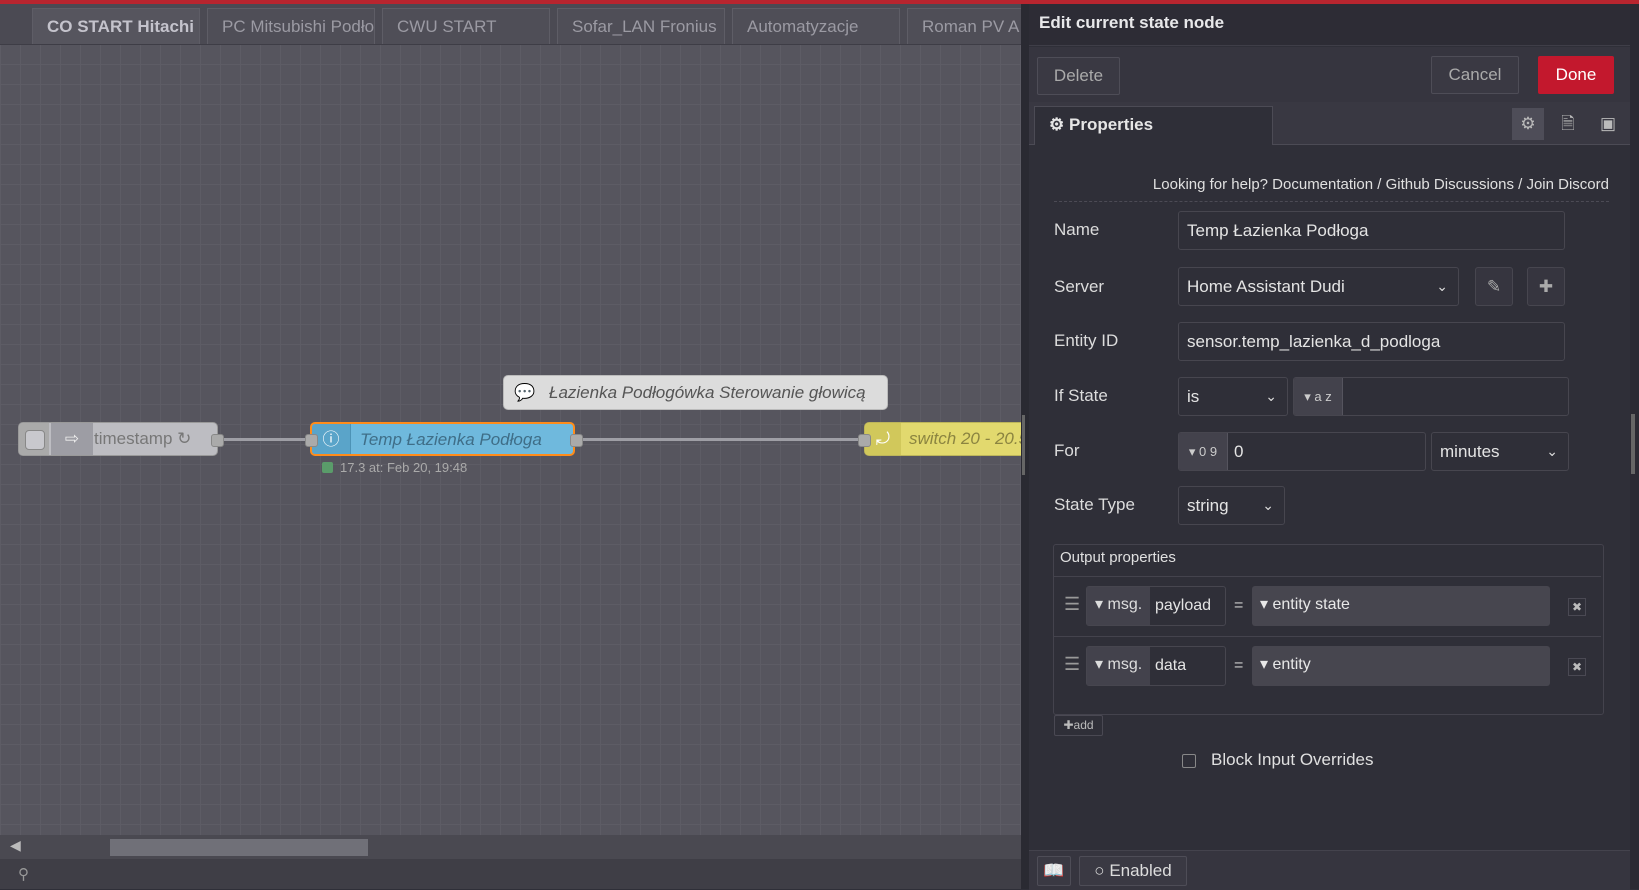 The image size is (1639, 890). What do you see at coordinates (15, 845) in the screenshot?
I see `scroll-left-icon: ◀` at bounding box center [15, 845].